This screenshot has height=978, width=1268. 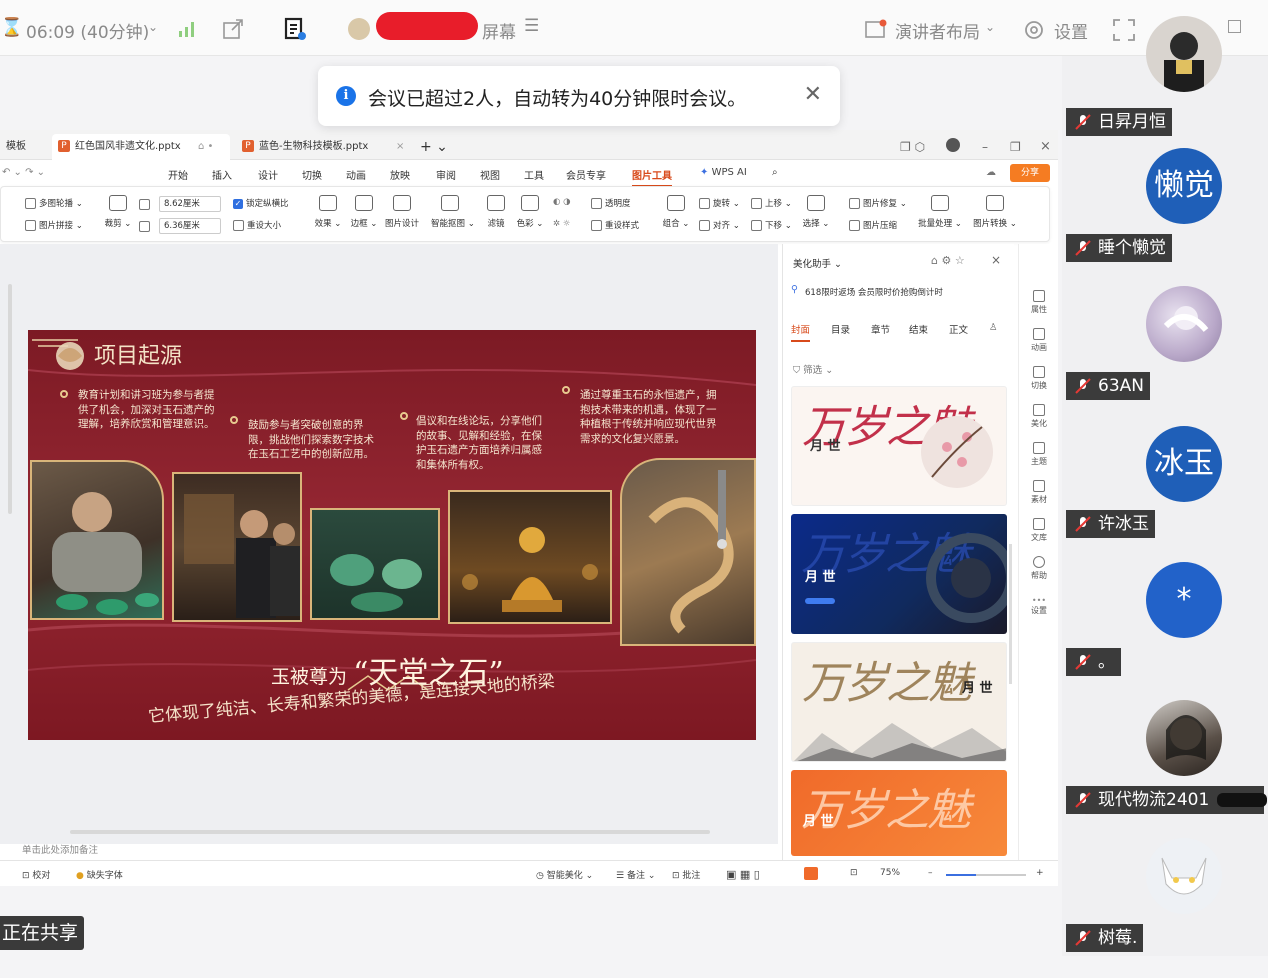 What do you see at coordinates (586, 174) in the screenshot?
I see `menu-member: 会员专享` at bounding box center [586, 174].